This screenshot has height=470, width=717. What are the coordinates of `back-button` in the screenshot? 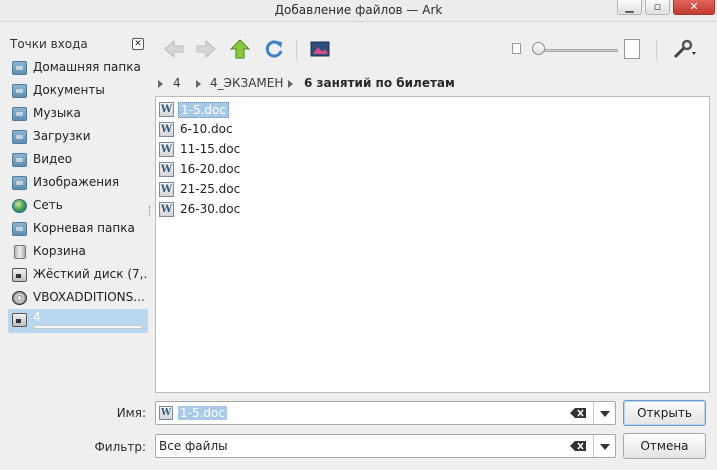 It's located at (174, 49).